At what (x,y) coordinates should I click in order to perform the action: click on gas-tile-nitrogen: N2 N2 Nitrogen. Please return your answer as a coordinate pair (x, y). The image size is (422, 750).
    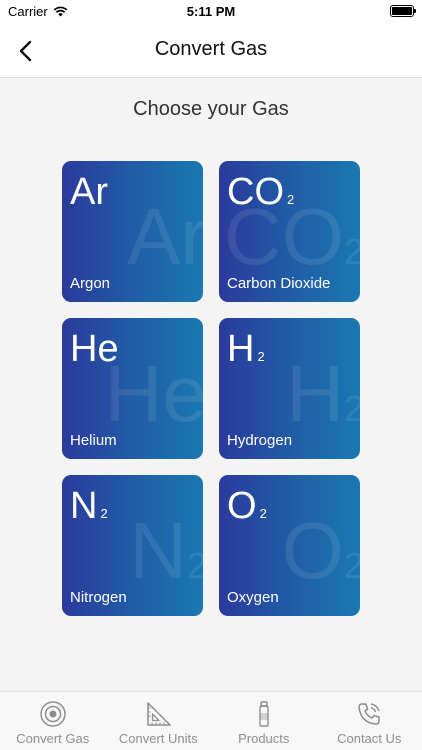
    Looking at the image, I should click on (132, 545).